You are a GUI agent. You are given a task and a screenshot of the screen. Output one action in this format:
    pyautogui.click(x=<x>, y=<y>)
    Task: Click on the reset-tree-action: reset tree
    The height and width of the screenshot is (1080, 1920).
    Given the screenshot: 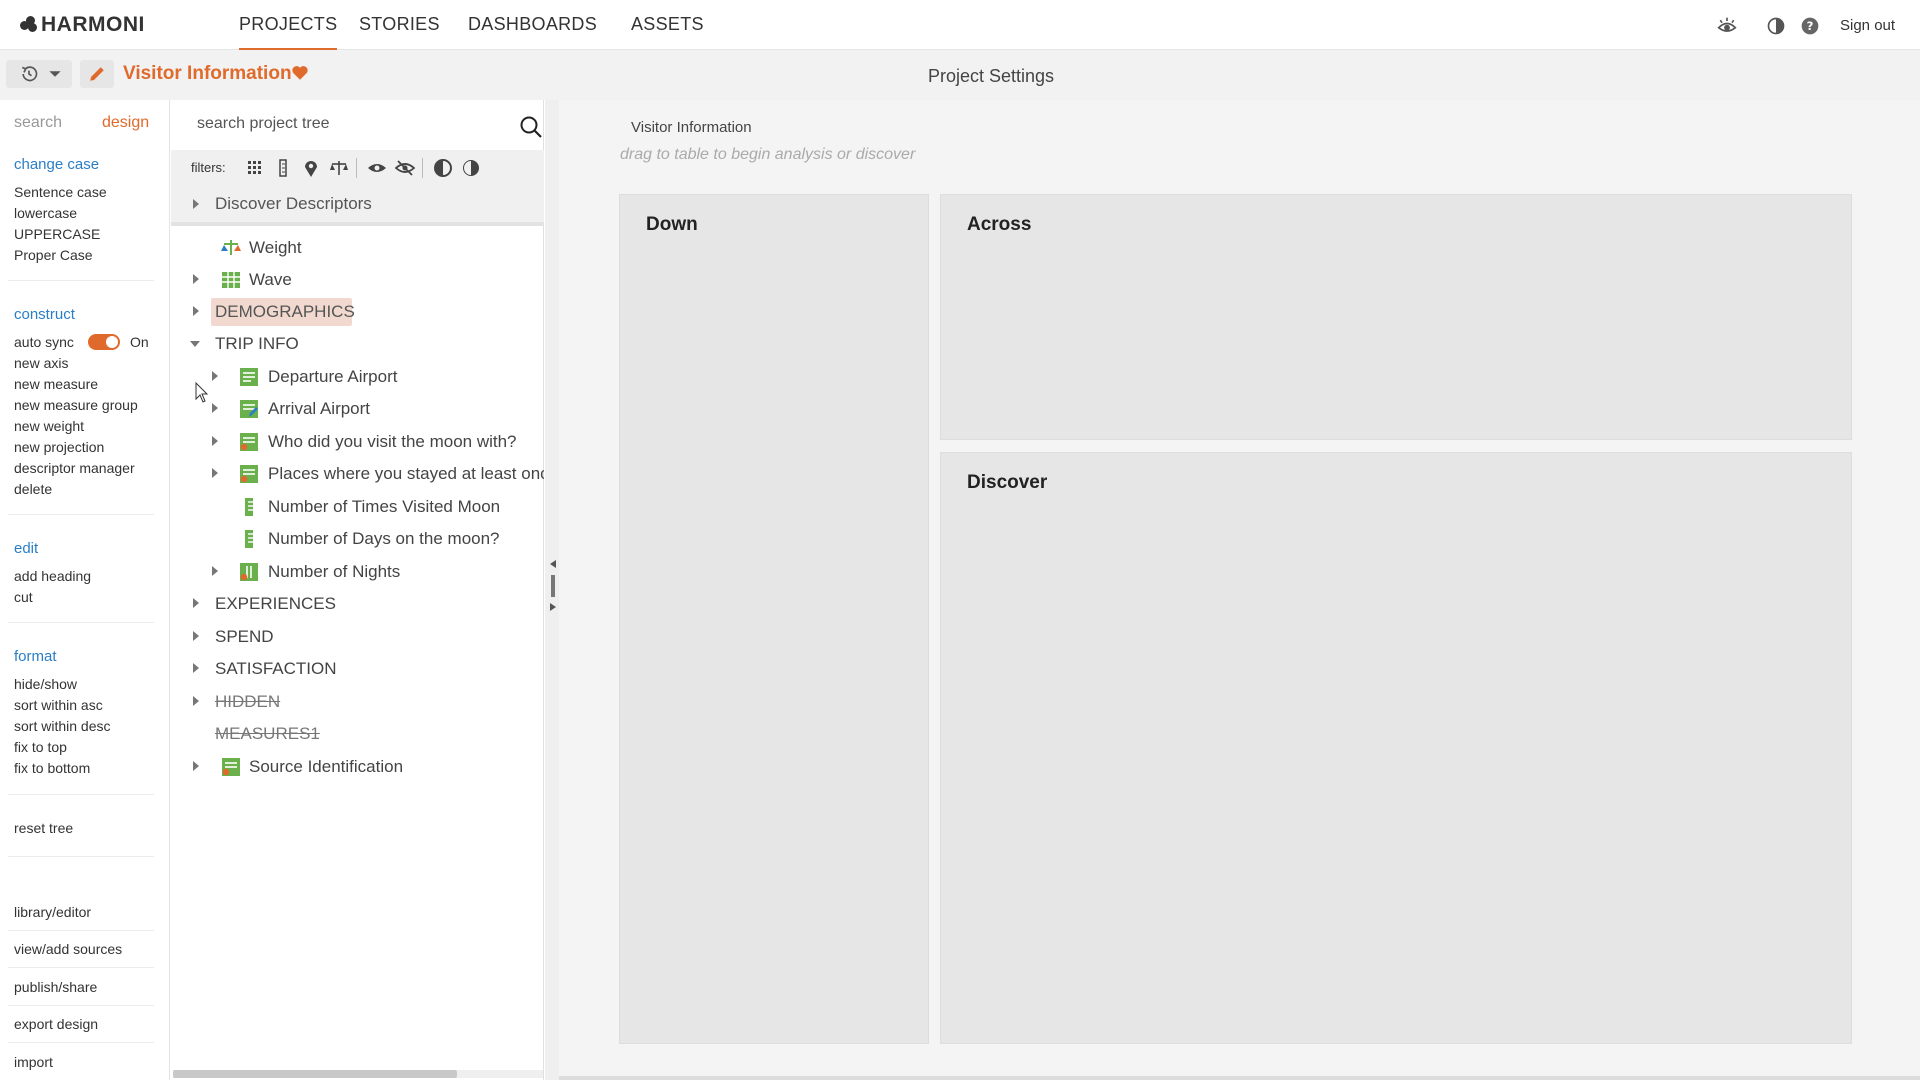 What is the action you would take?
    pyautogui.click(x=43, y=828)
    